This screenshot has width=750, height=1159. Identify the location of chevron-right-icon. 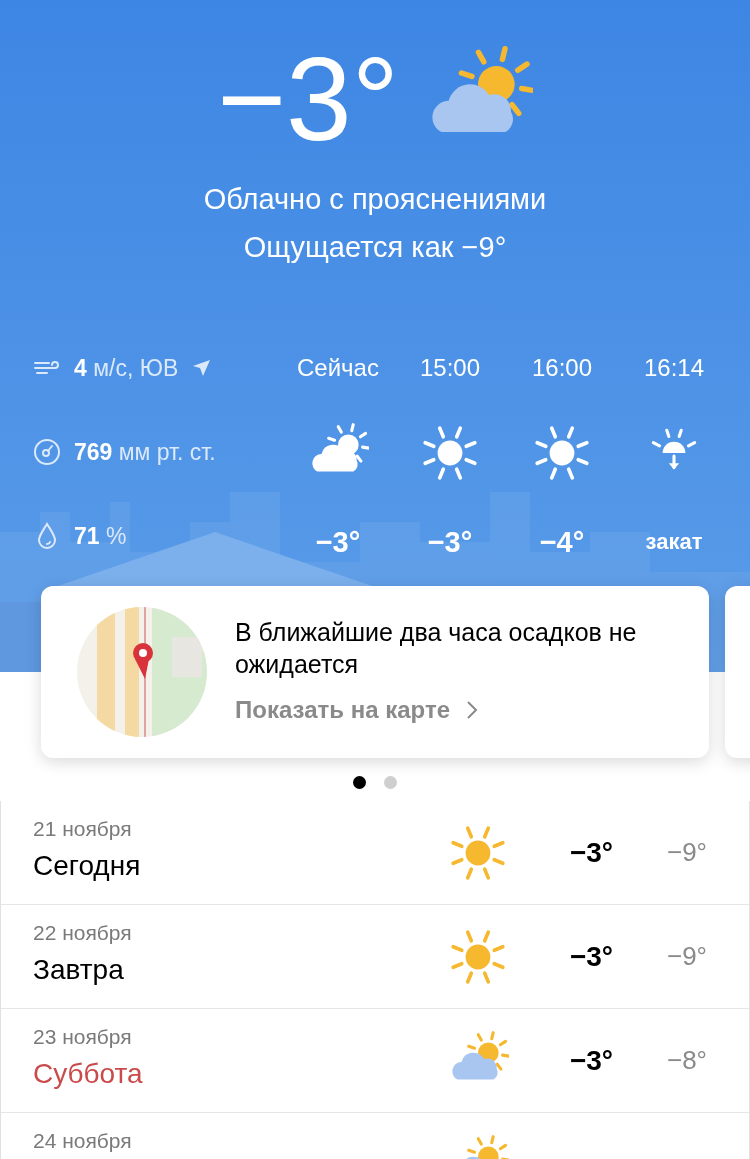
(472, 710).